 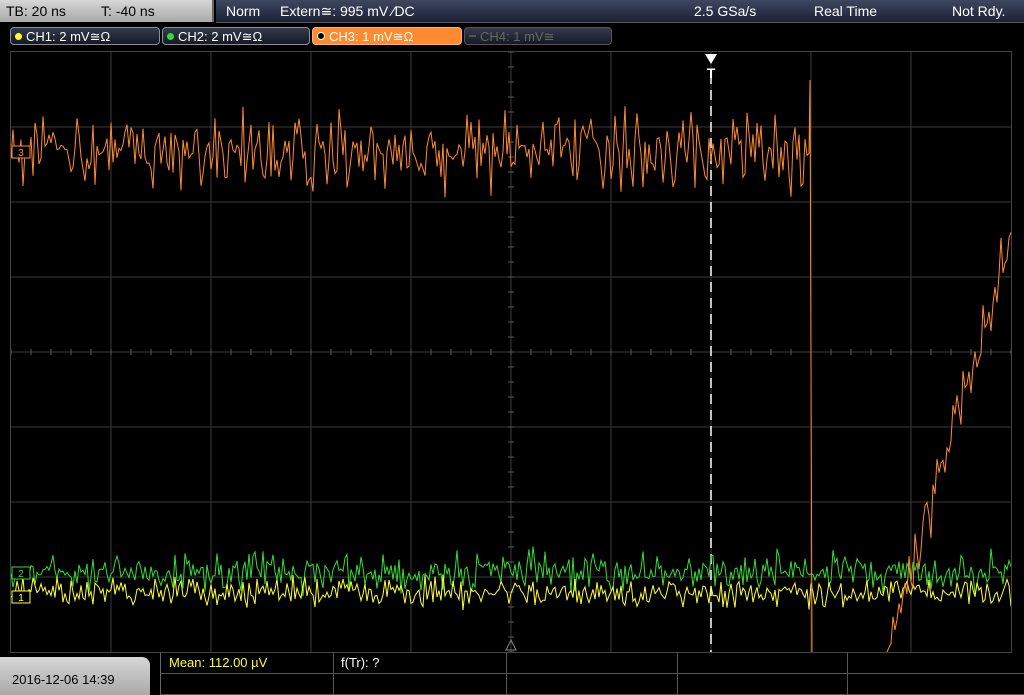 I want to click on channel-1-label: CH1: 2 mV≅Ω, so click(x=68, y=36).